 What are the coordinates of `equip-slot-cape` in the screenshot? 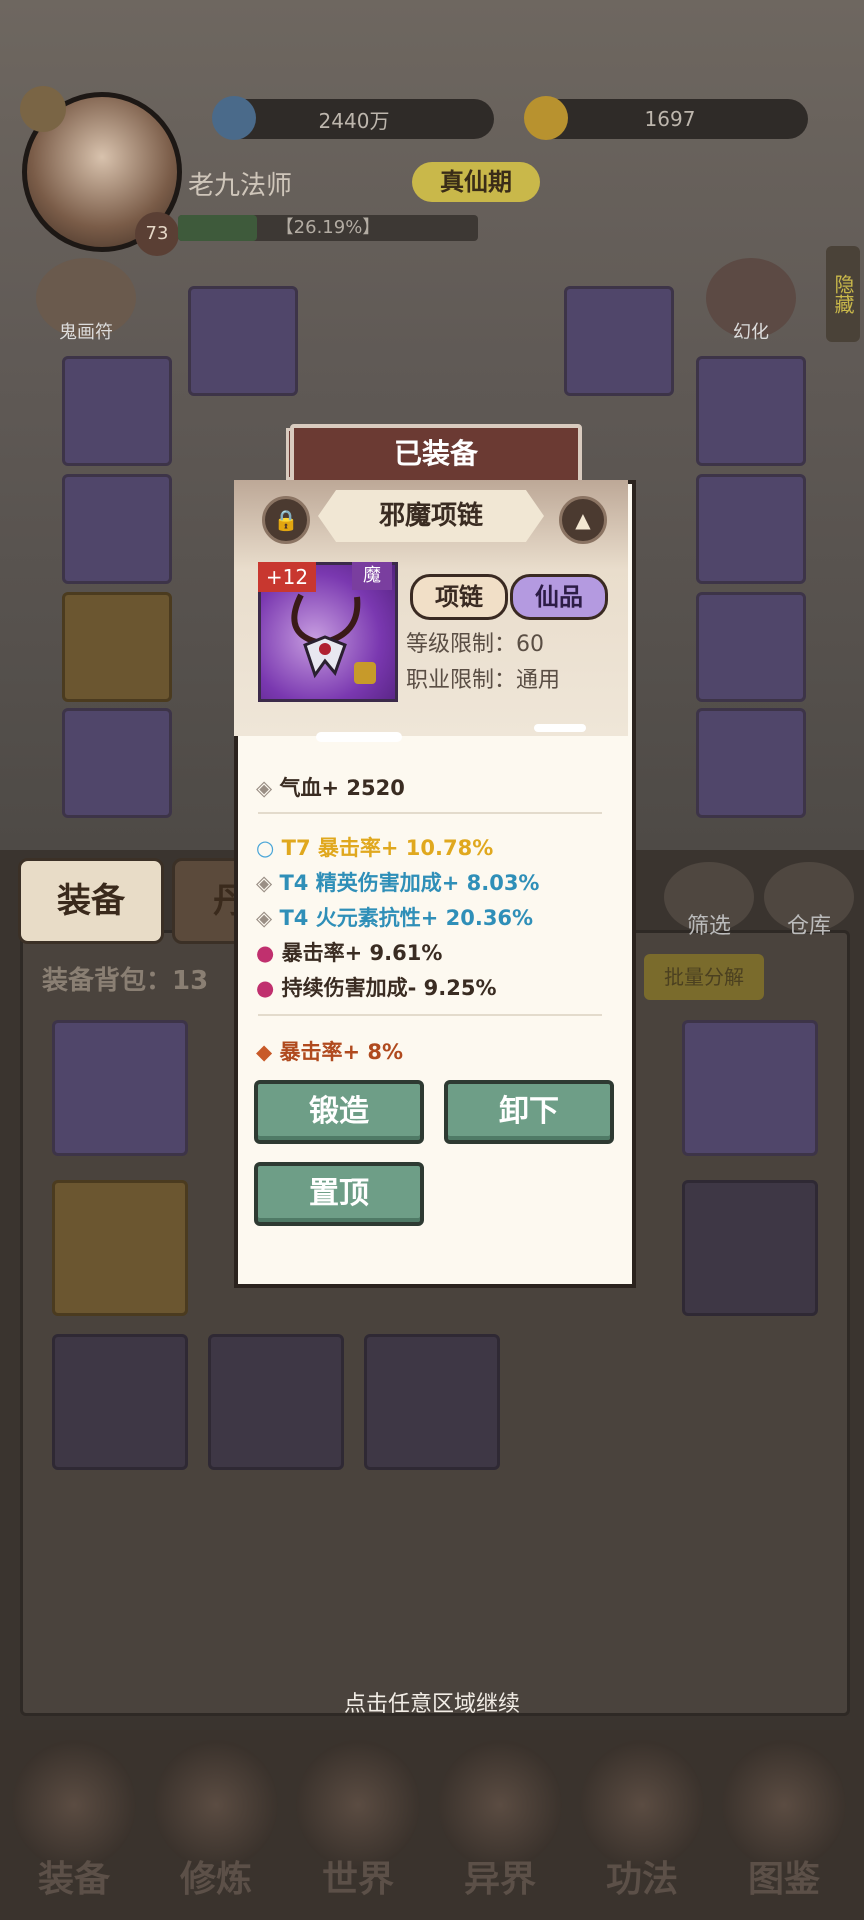 It's located at (751, 763).